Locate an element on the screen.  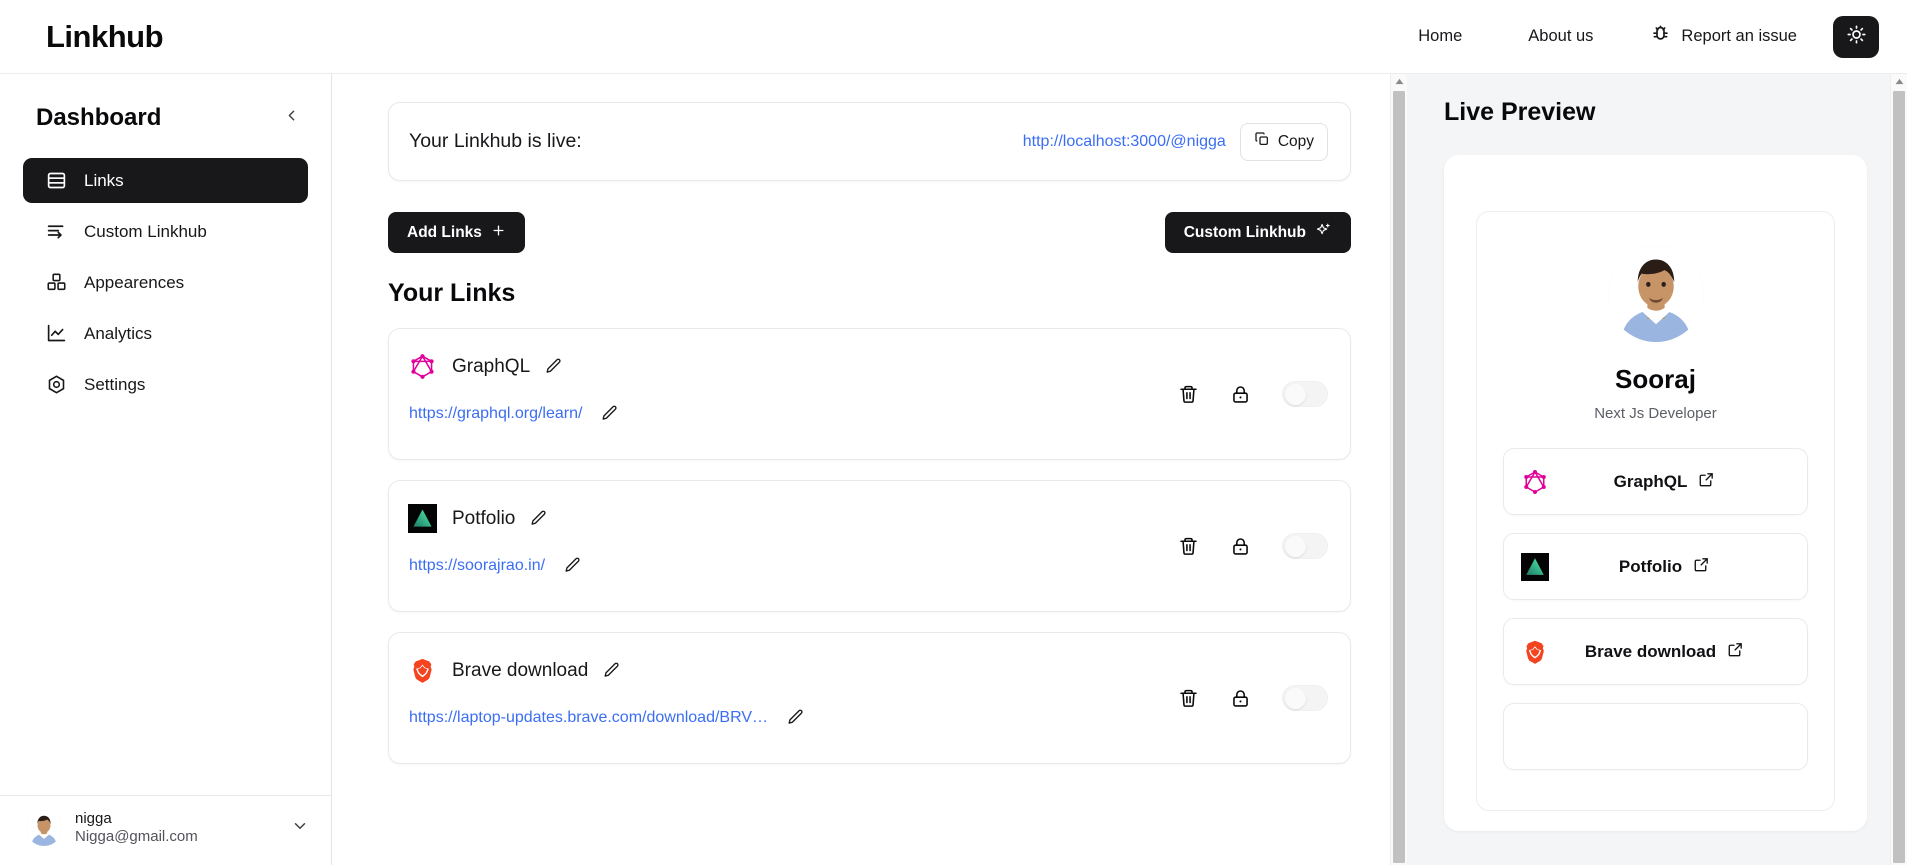
sidebar-item-links: Links is located at coordinates (165, 180).